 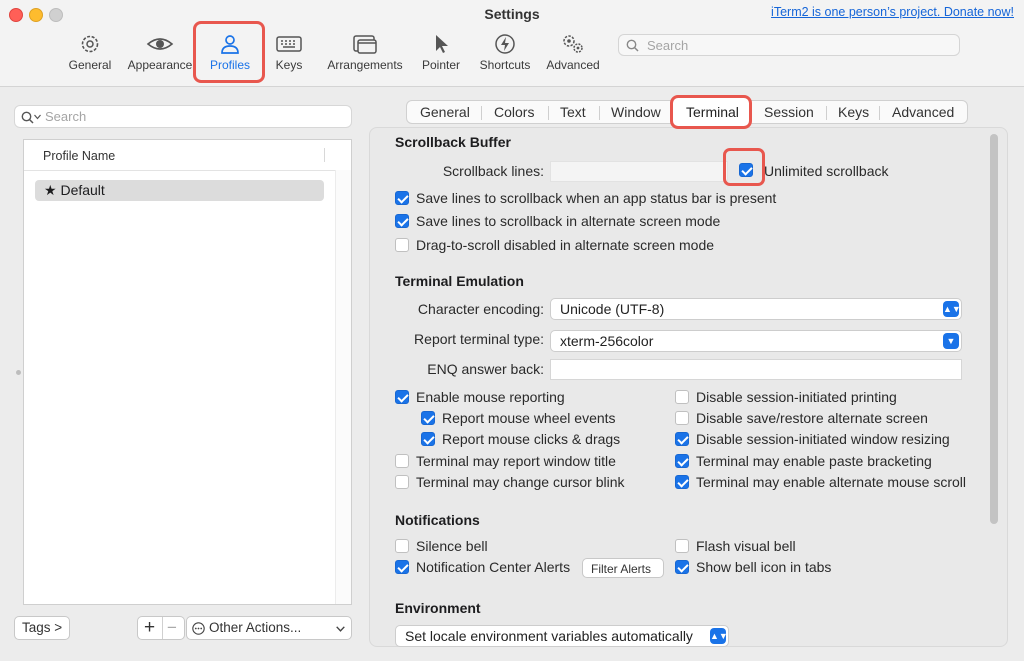 I want to click on profile-search-input, so click(x=195, y=116).